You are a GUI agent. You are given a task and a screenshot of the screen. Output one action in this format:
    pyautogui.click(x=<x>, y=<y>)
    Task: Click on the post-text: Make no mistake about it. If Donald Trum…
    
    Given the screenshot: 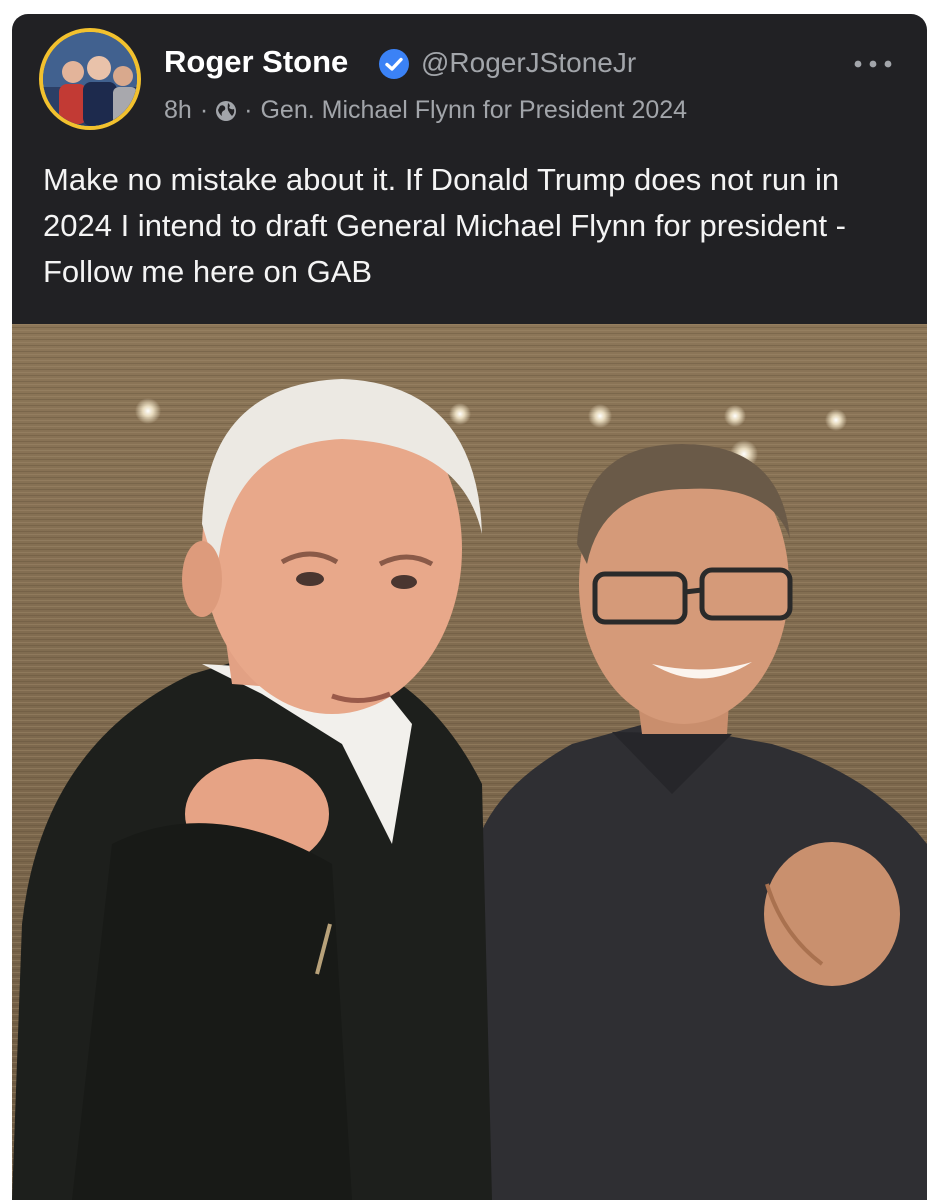 What is the action you would take?
    pyautogui.click(x=444, y=225)
    